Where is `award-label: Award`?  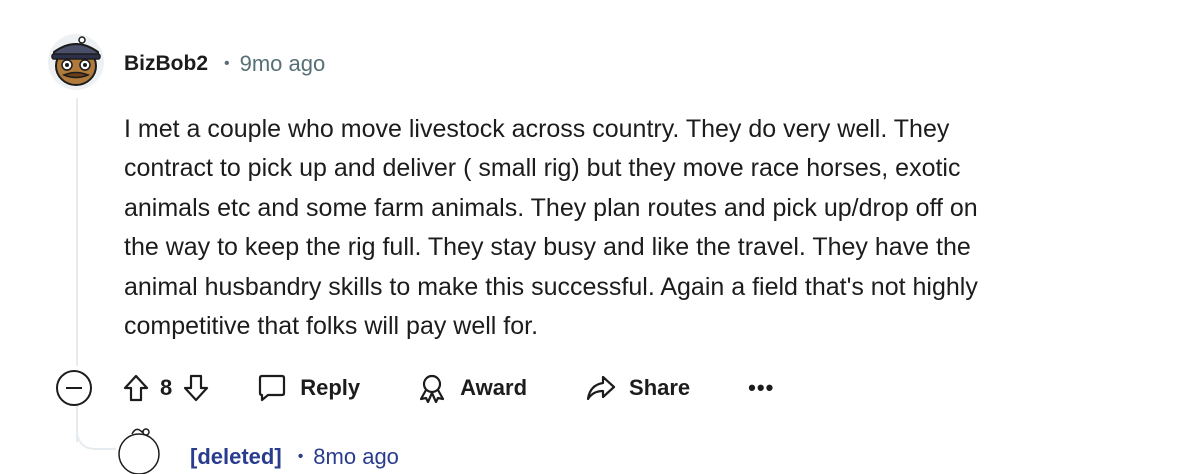 award-label: Award is located at coordinates (494, 387).